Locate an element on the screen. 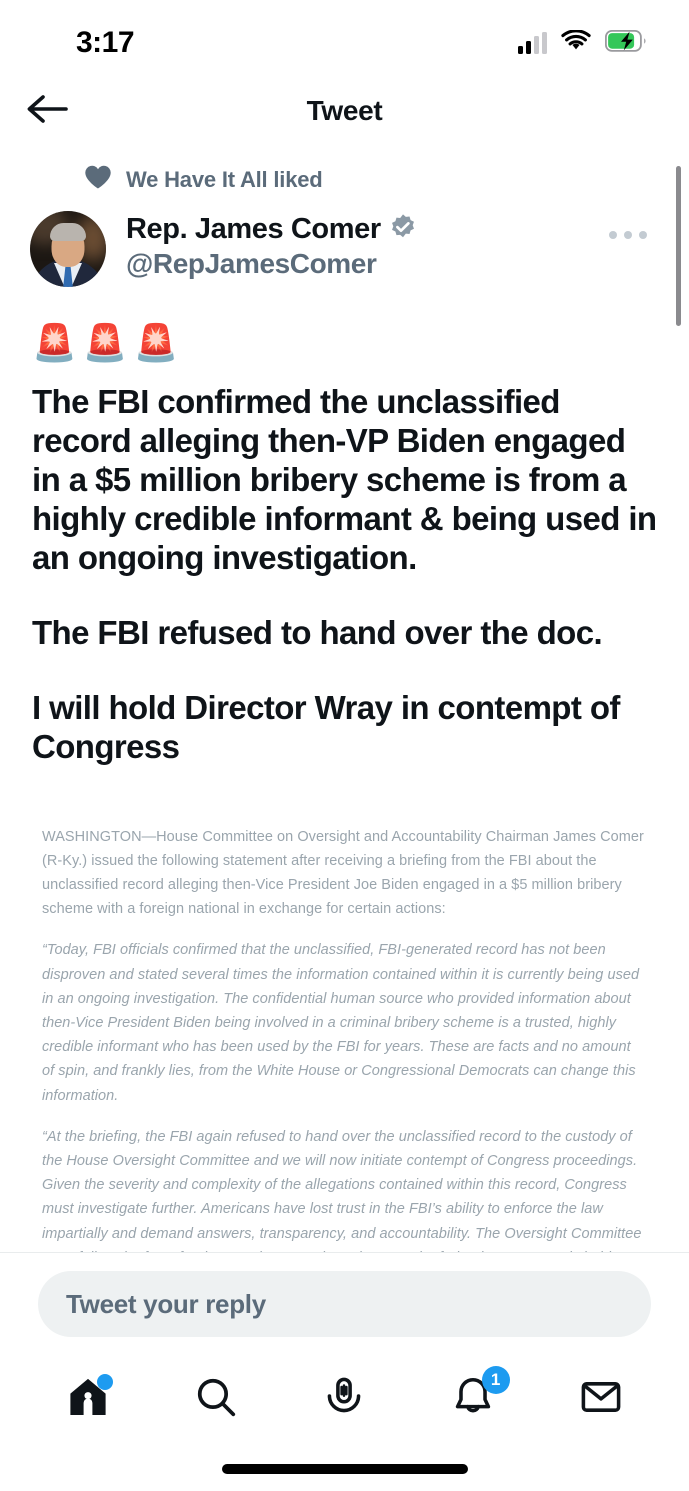 The height and width of the screenshot is (1491, 689). envelope-icon is located at coordinates (601, 1399).